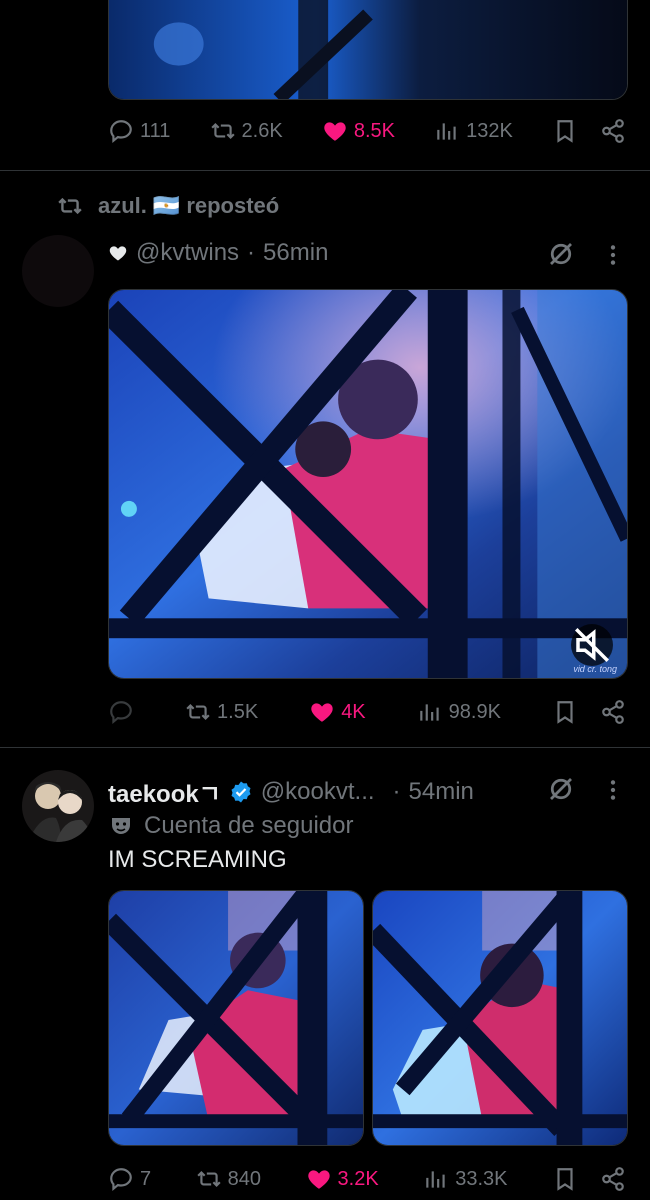 The height and width of the screenshot is (1200, 650). I want to click on post-3-action-bar: 7 840 3.2K 33.3K, so click(367, 1179).